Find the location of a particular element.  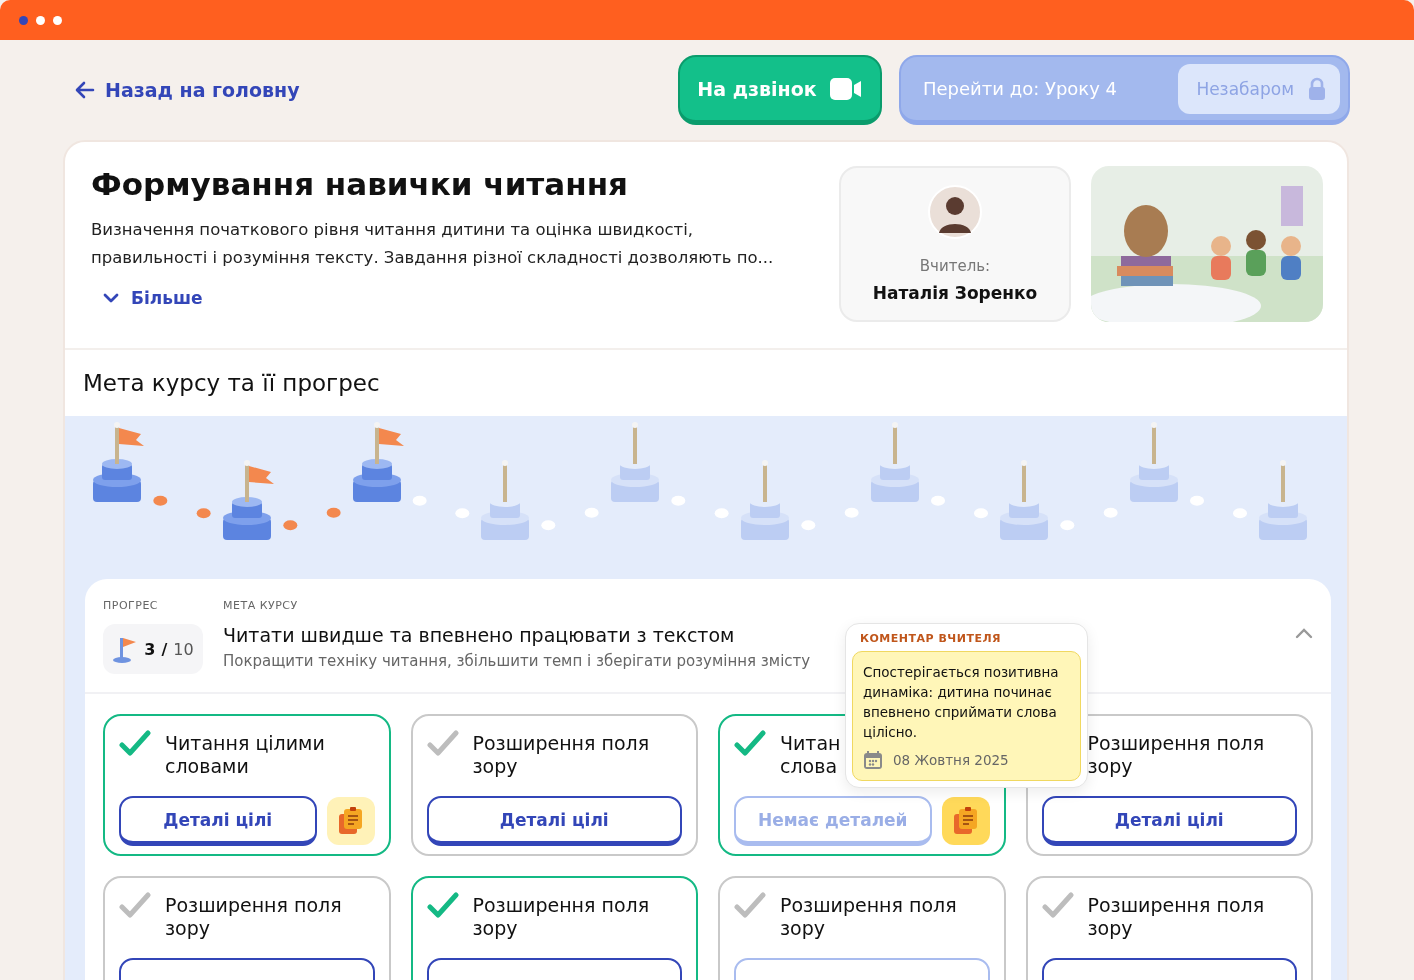

comment-date: 08 Жовтня 2025 is located at coordinates (951, 760).